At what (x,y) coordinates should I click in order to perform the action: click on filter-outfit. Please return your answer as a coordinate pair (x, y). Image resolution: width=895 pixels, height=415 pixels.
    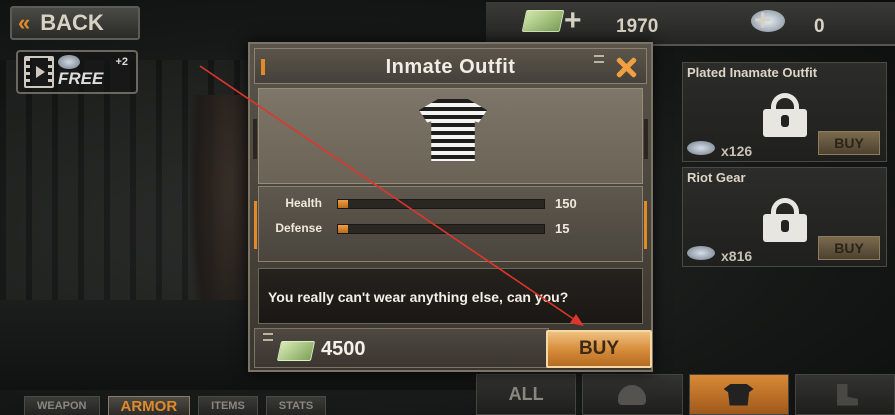
    Looking at the image, I should click on (738, 394).